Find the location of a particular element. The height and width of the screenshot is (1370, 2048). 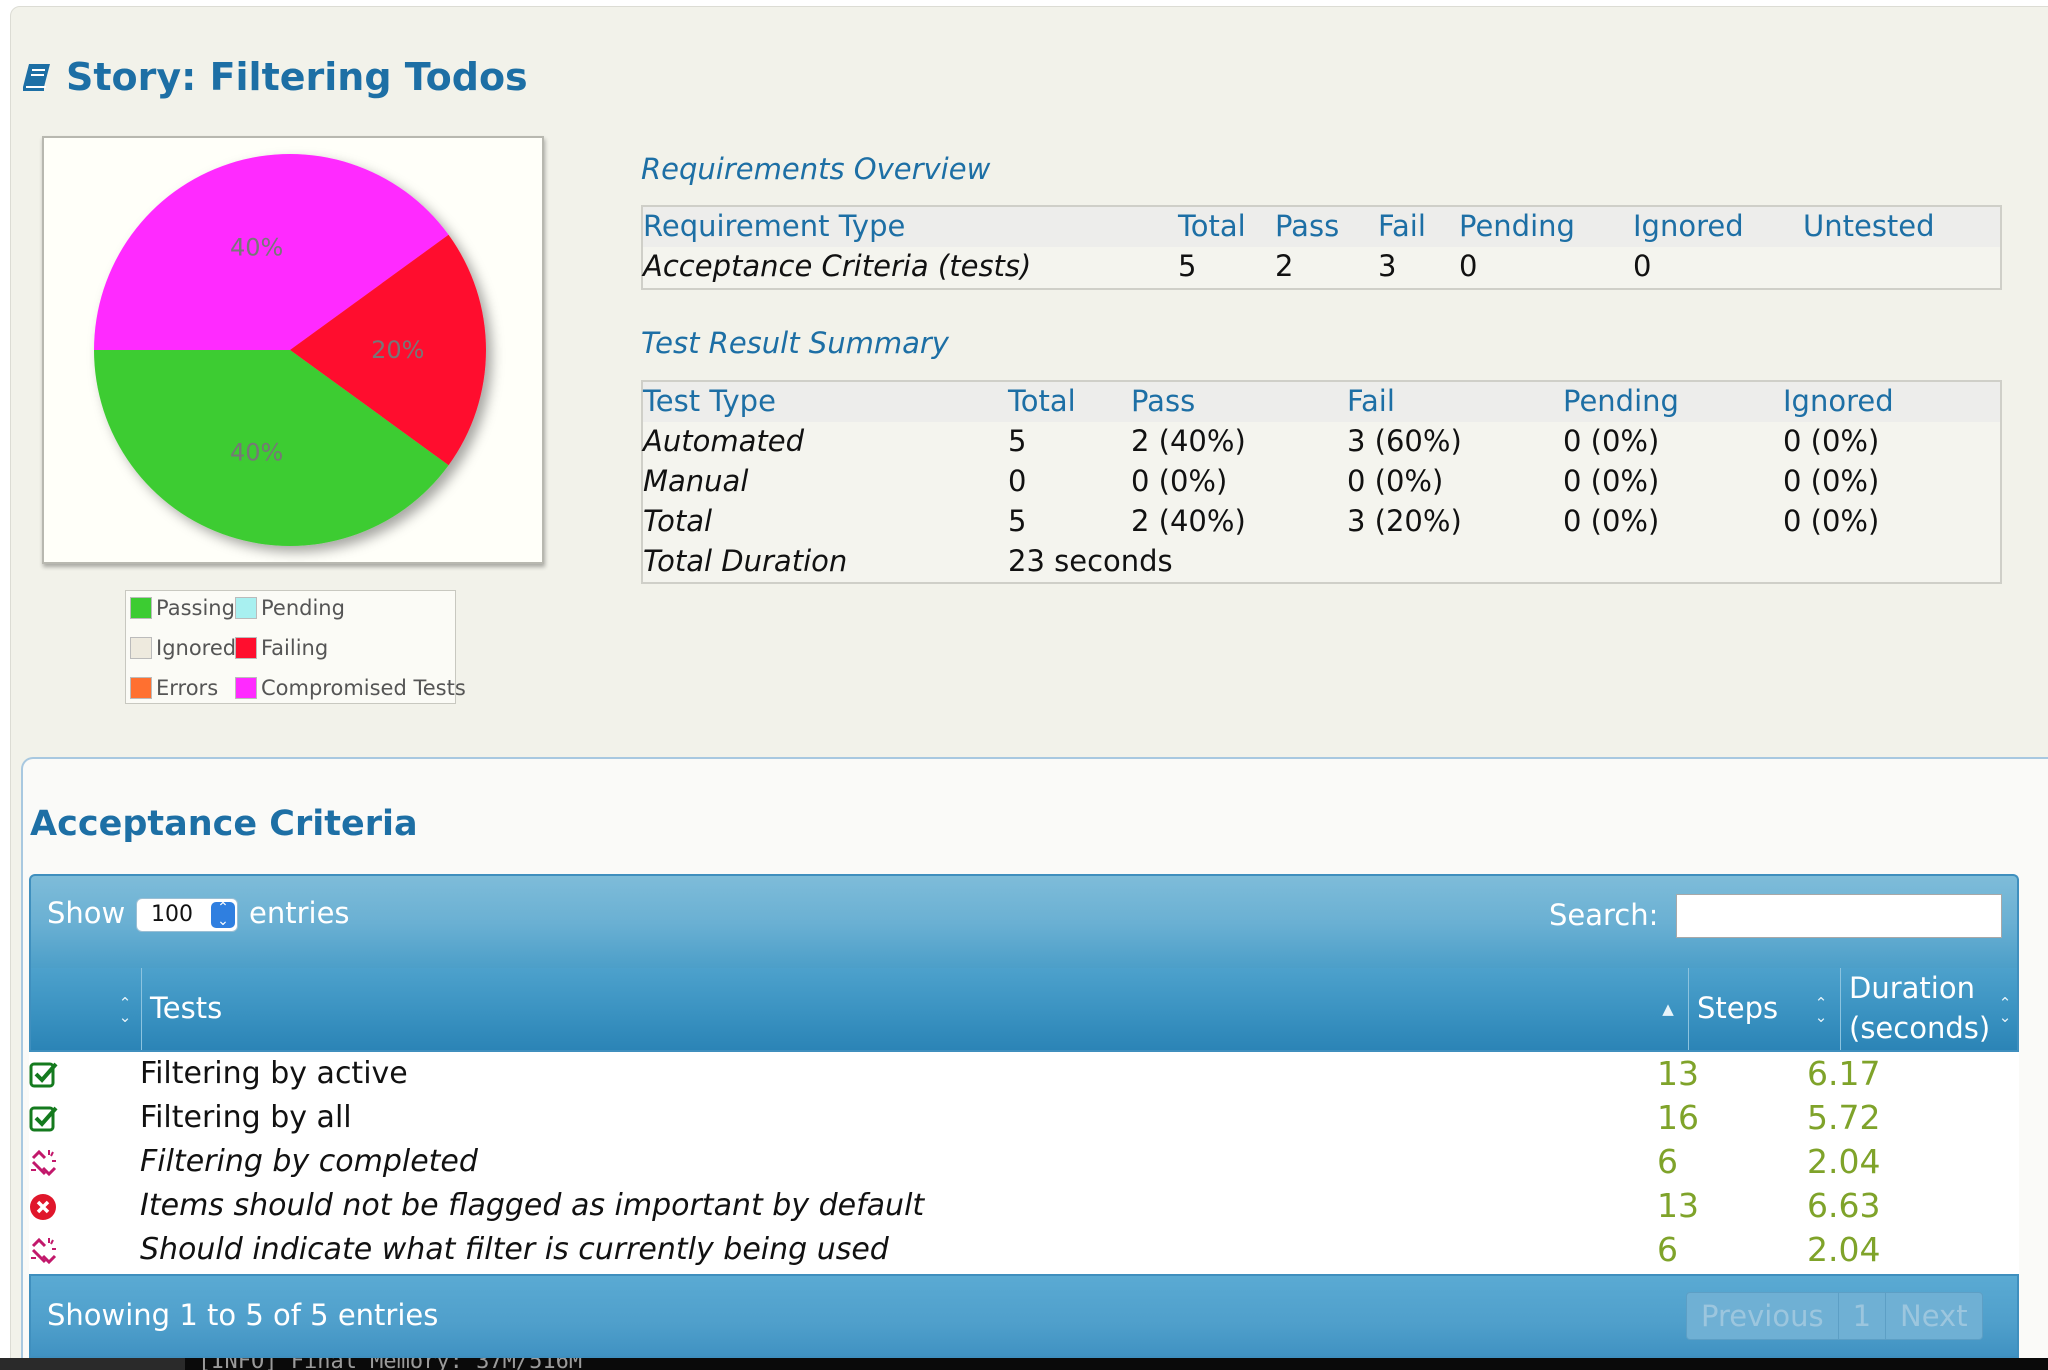

column-label-steps: Steps is located at coordinates (1738, 1008).